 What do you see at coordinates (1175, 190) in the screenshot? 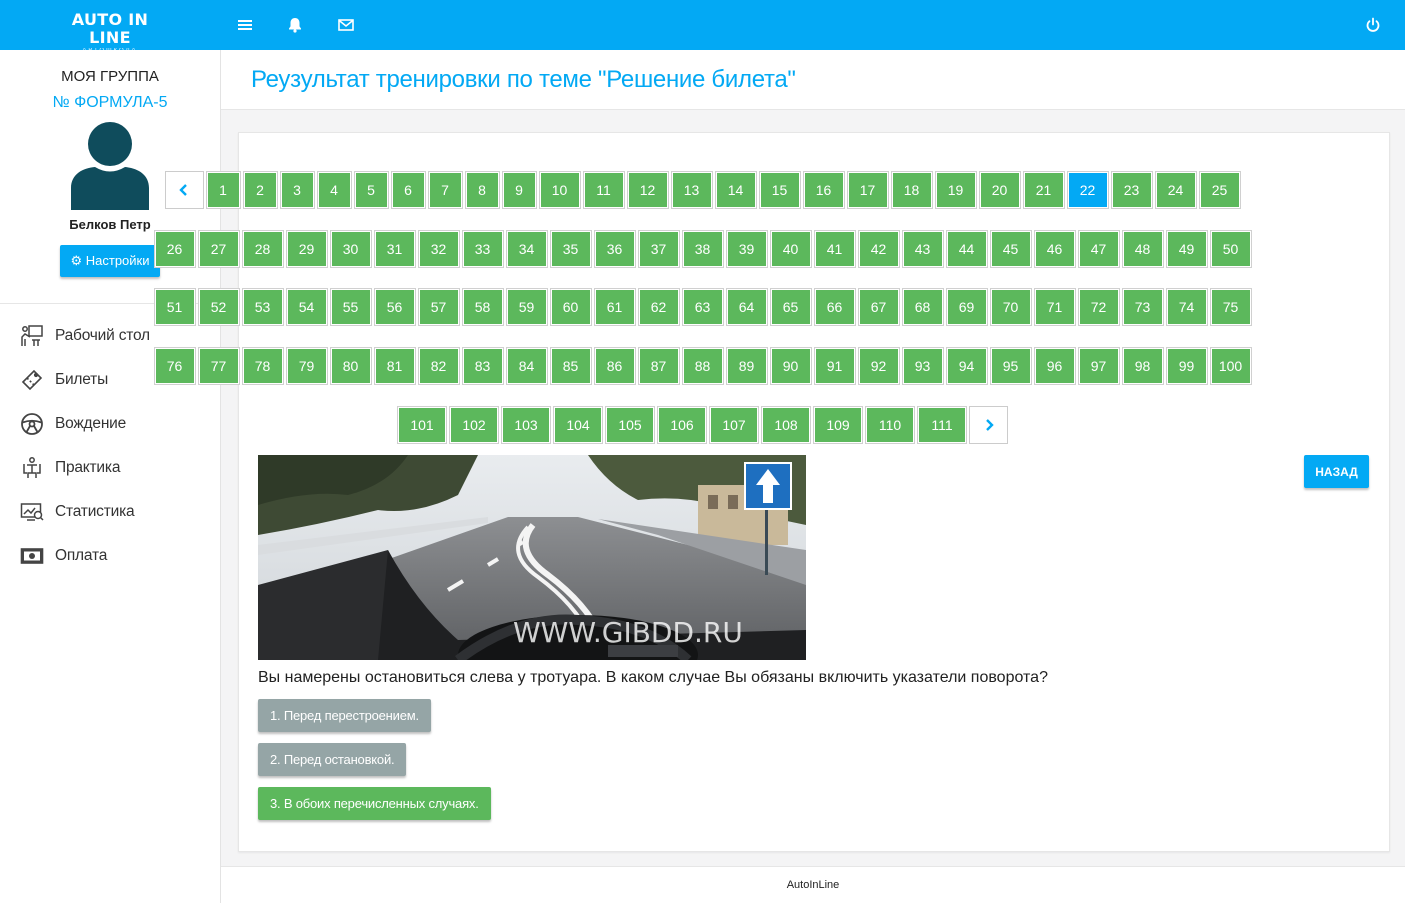
I see `question-number-button: 24` at bounding box center [1175, 190].